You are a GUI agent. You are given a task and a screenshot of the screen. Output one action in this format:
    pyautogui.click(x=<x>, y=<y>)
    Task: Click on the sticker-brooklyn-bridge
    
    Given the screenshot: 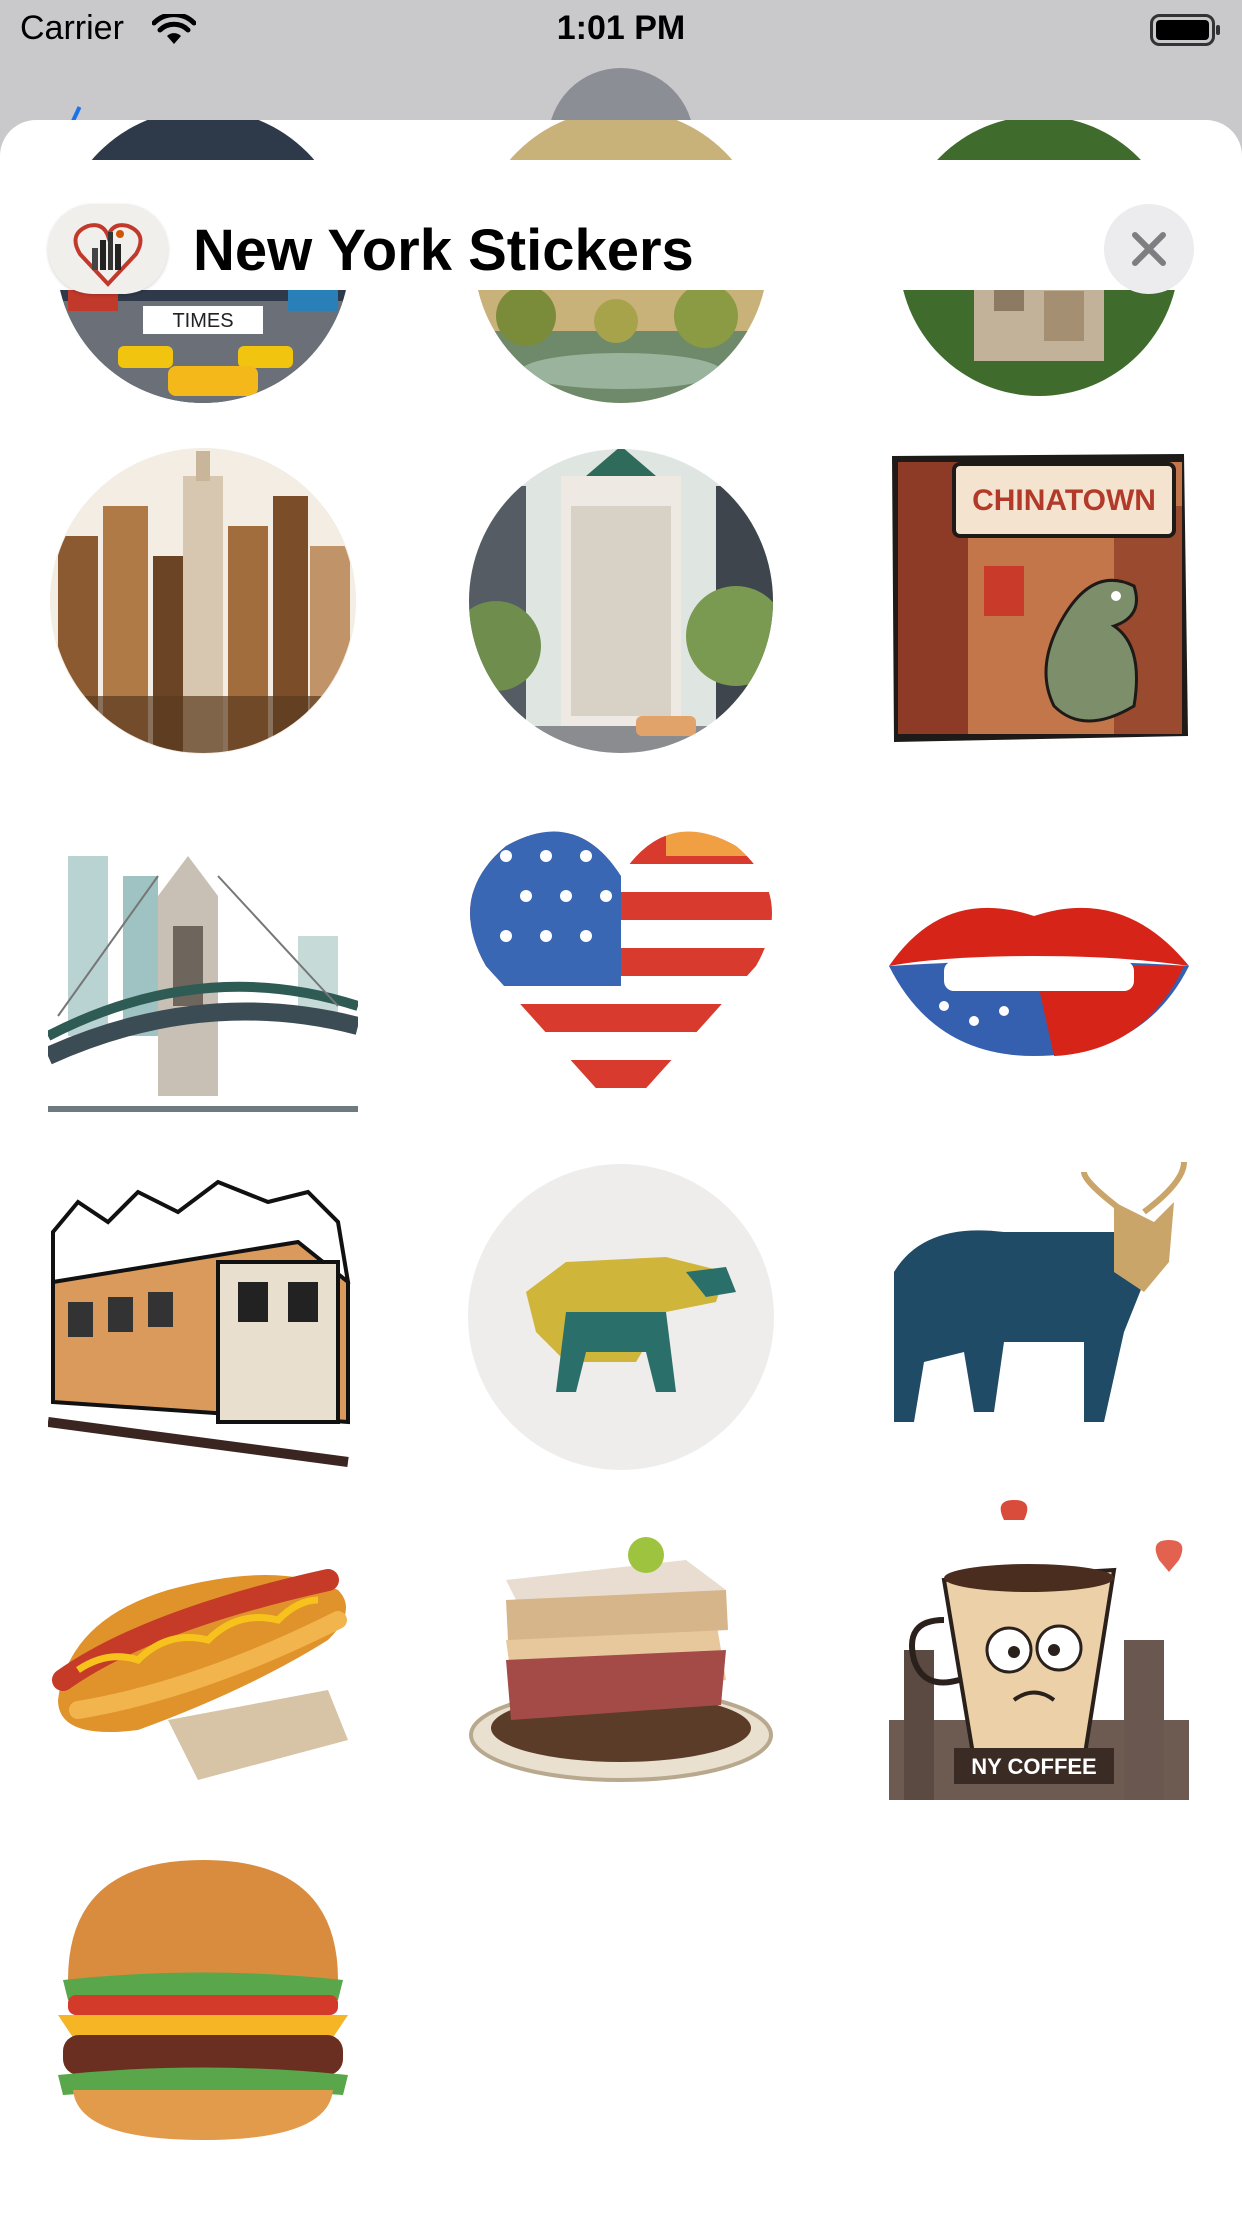 What is the action you would take?
    pyautogui.click(x=203, y=971)
    